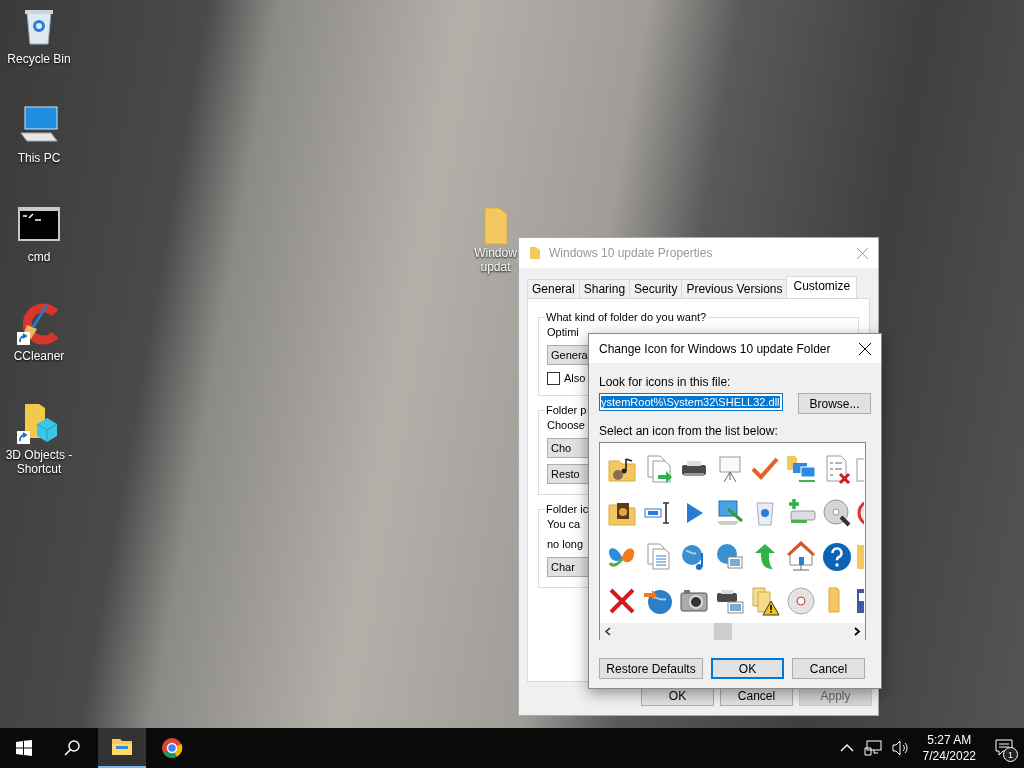  What do you see at coordinates (656, 288) in the screenshot?
I see `tab: Security` at bounding box center [656, 288].